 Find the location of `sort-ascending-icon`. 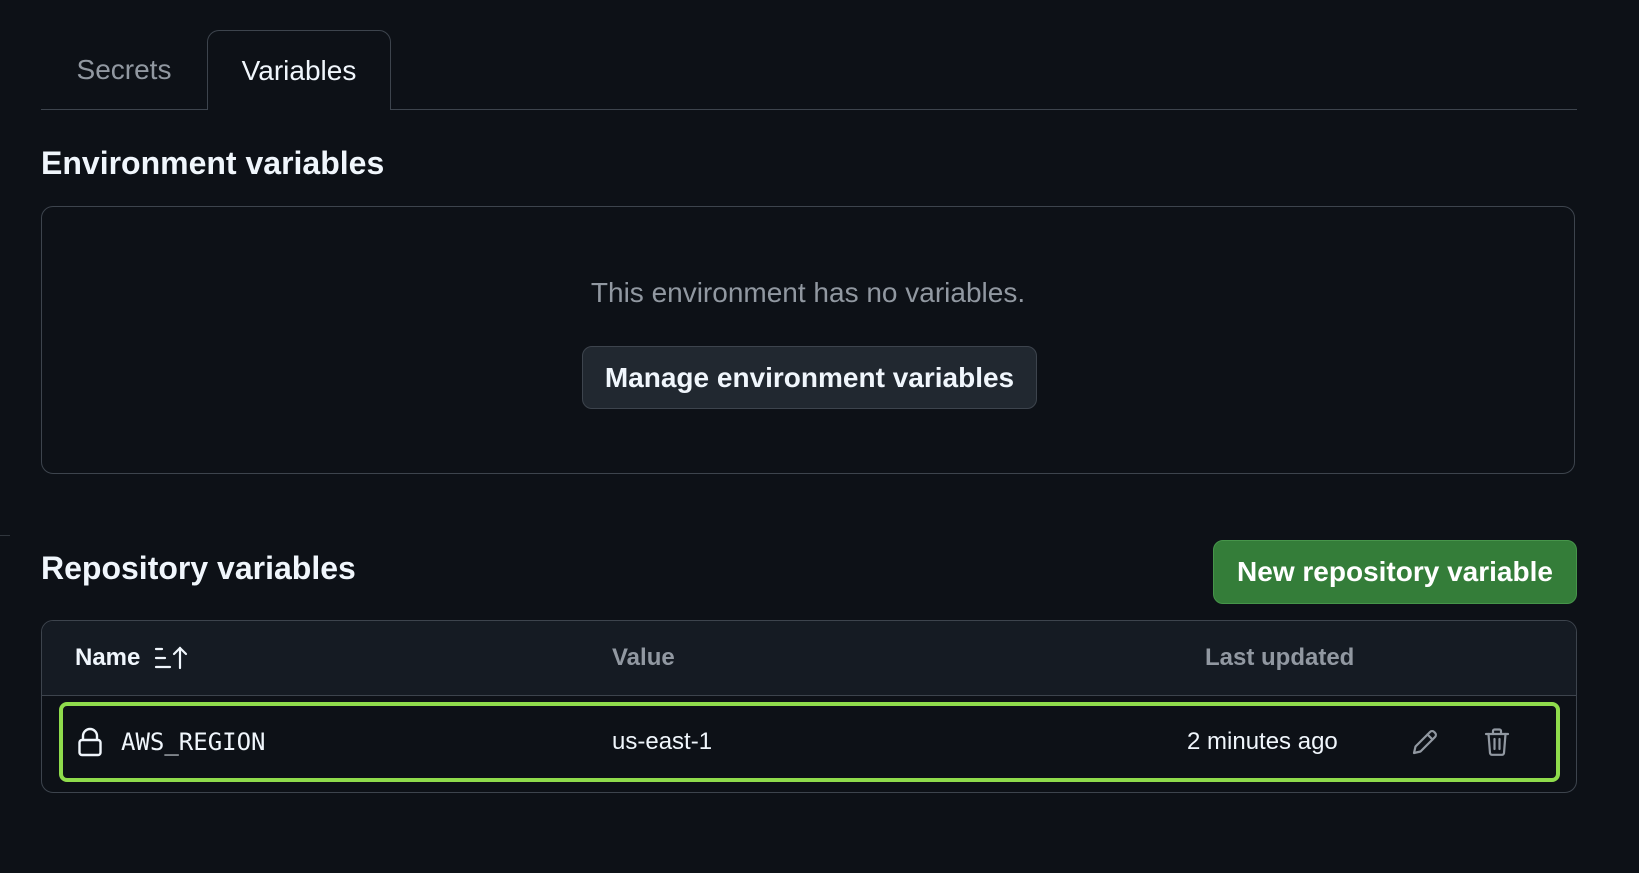

sort-ascending-icon is located at coordinates (171, 658).